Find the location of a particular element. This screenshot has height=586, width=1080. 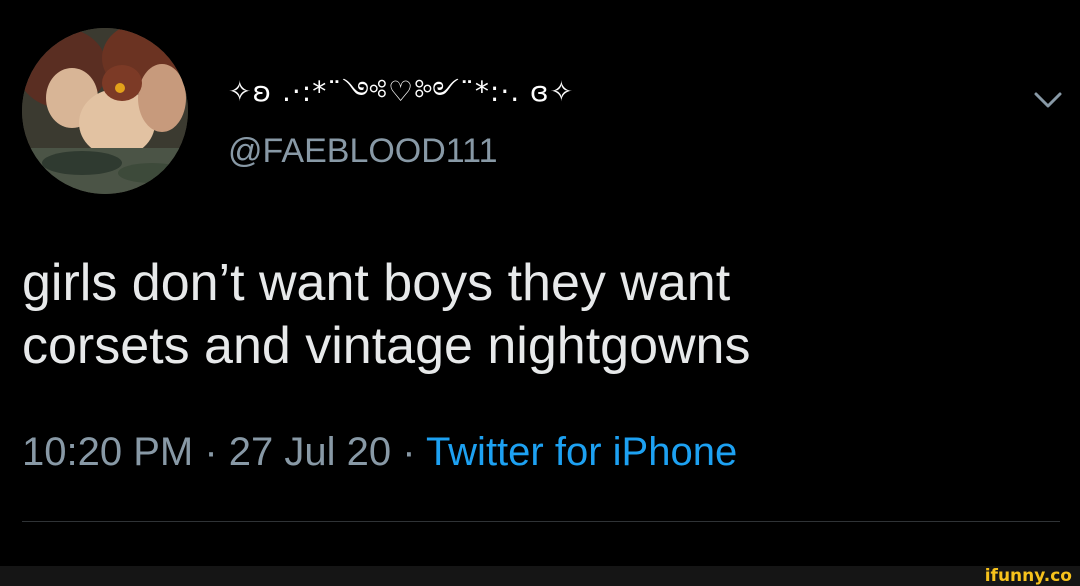

ifunny-watermark: ifunny.co is located at coordinates (1028, 576).